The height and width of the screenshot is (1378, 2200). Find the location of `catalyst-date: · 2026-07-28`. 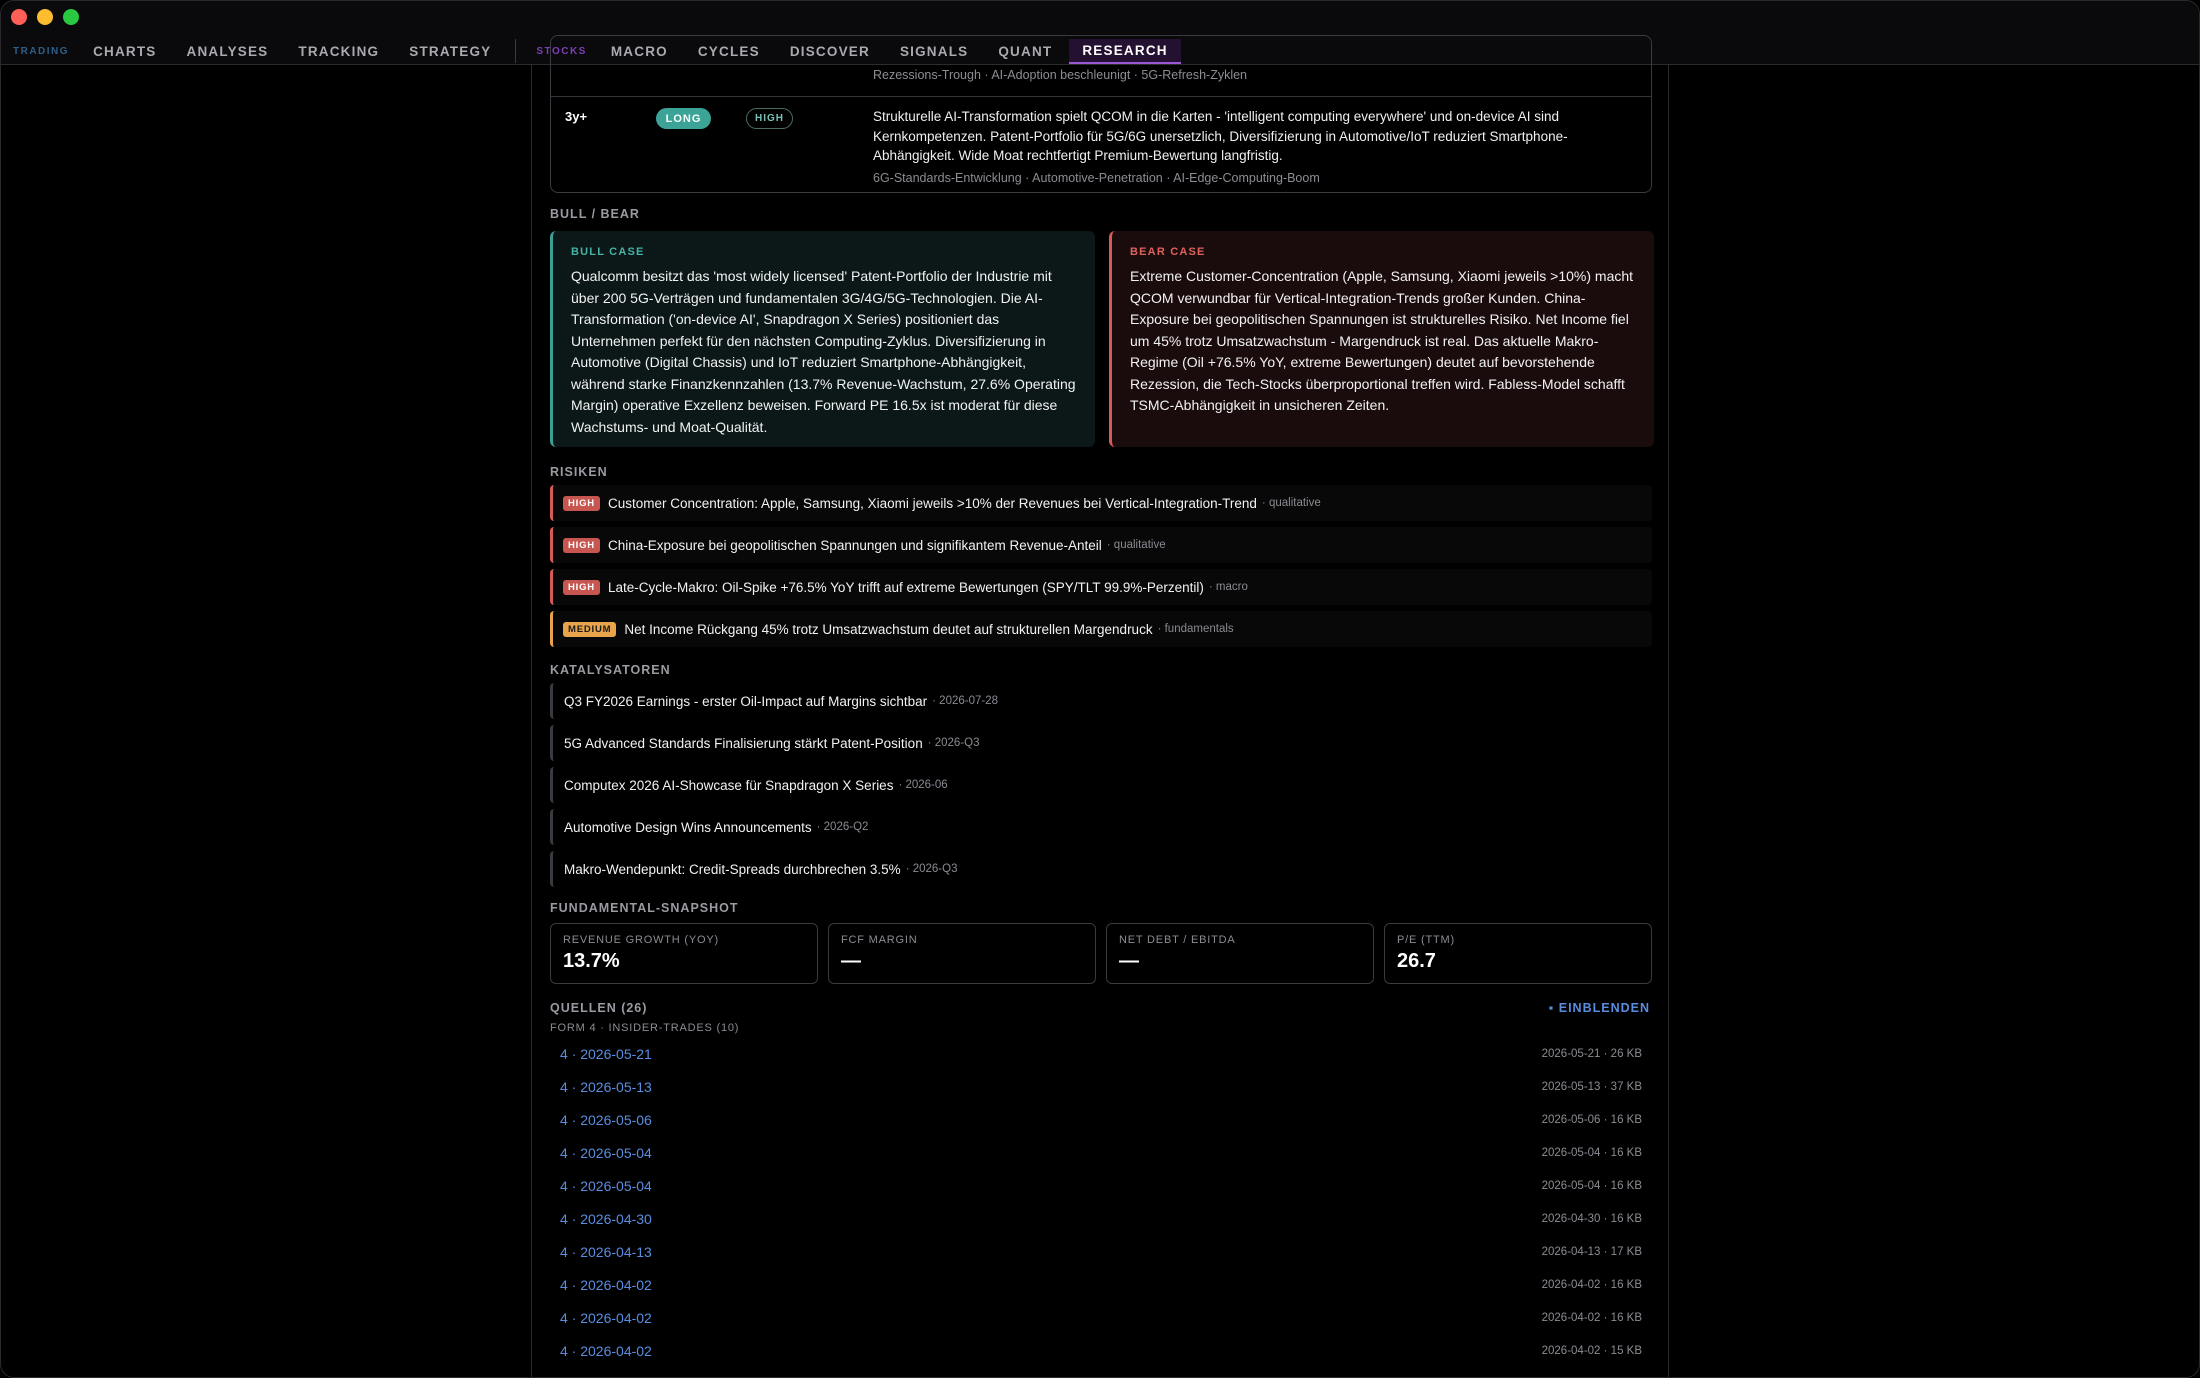

catalyst-date: · 2026-07-28 is located at coordinates (965, 701).